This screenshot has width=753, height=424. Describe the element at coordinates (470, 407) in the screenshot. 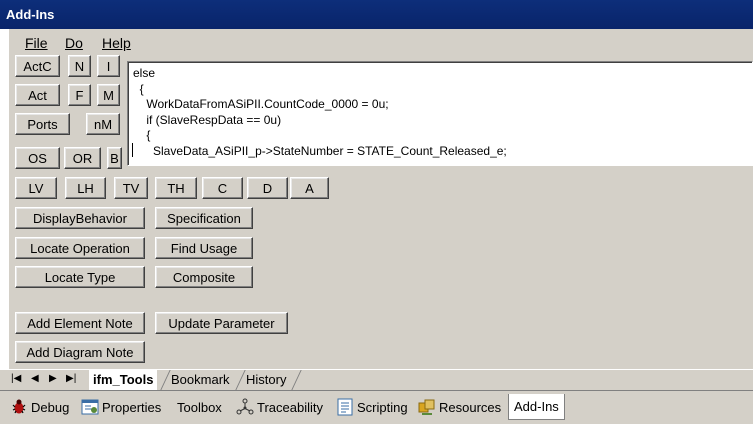

I see `tab-resources-label: Resources` at that location.